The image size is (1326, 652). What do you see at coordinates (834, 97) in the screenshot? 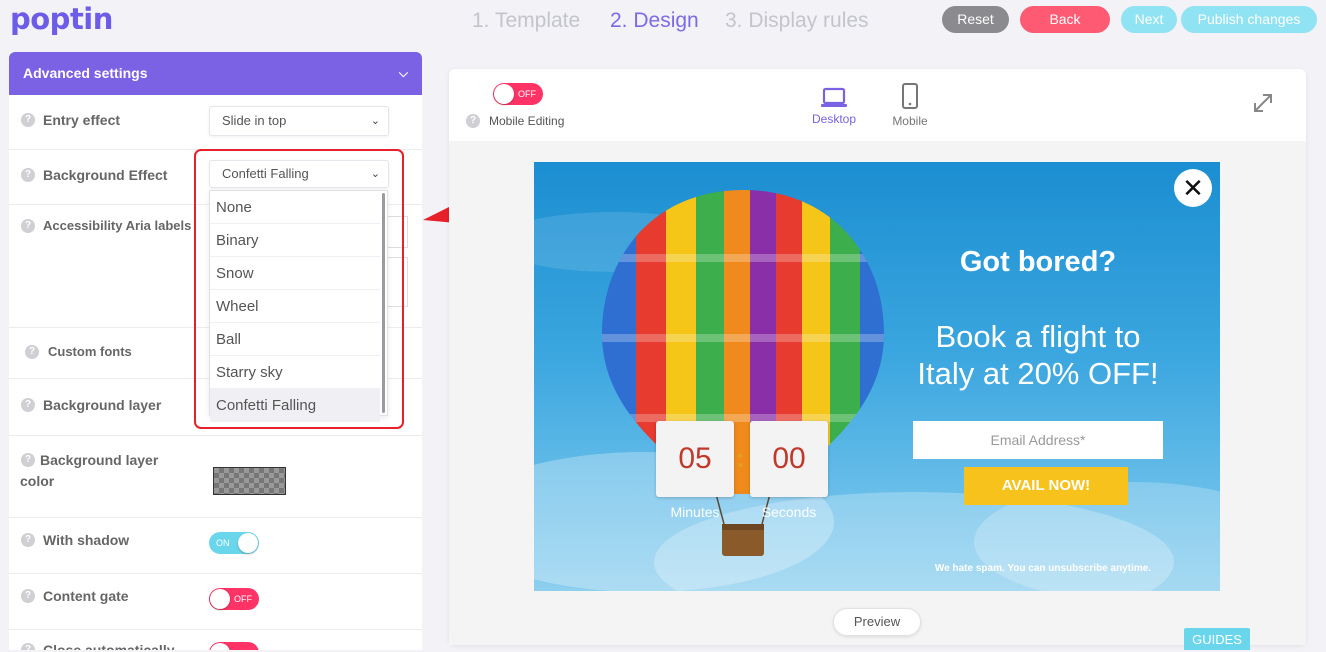
I see `laptop-icon` at bounding box center [834, 97].